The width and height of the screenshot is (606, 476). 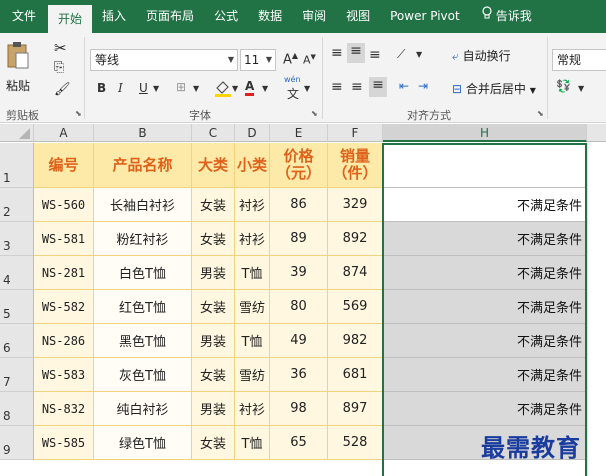 What do you see at coordinates (299, 239) in the screenshot?
I see `cell-price: 89` at bounding box center [299, 239].